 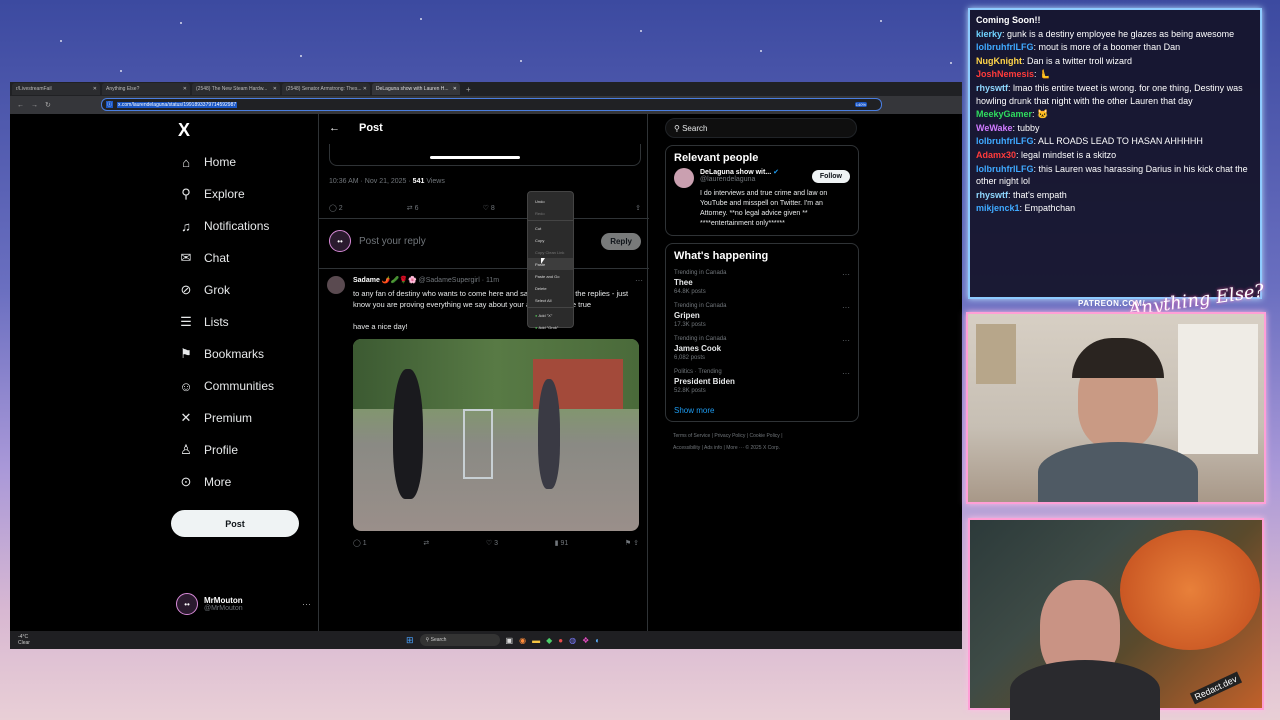 What do you see at coordinates (996, 155) in the screenshot?
I see `chat-username: Adamx30` at bounding box center [996, 155].